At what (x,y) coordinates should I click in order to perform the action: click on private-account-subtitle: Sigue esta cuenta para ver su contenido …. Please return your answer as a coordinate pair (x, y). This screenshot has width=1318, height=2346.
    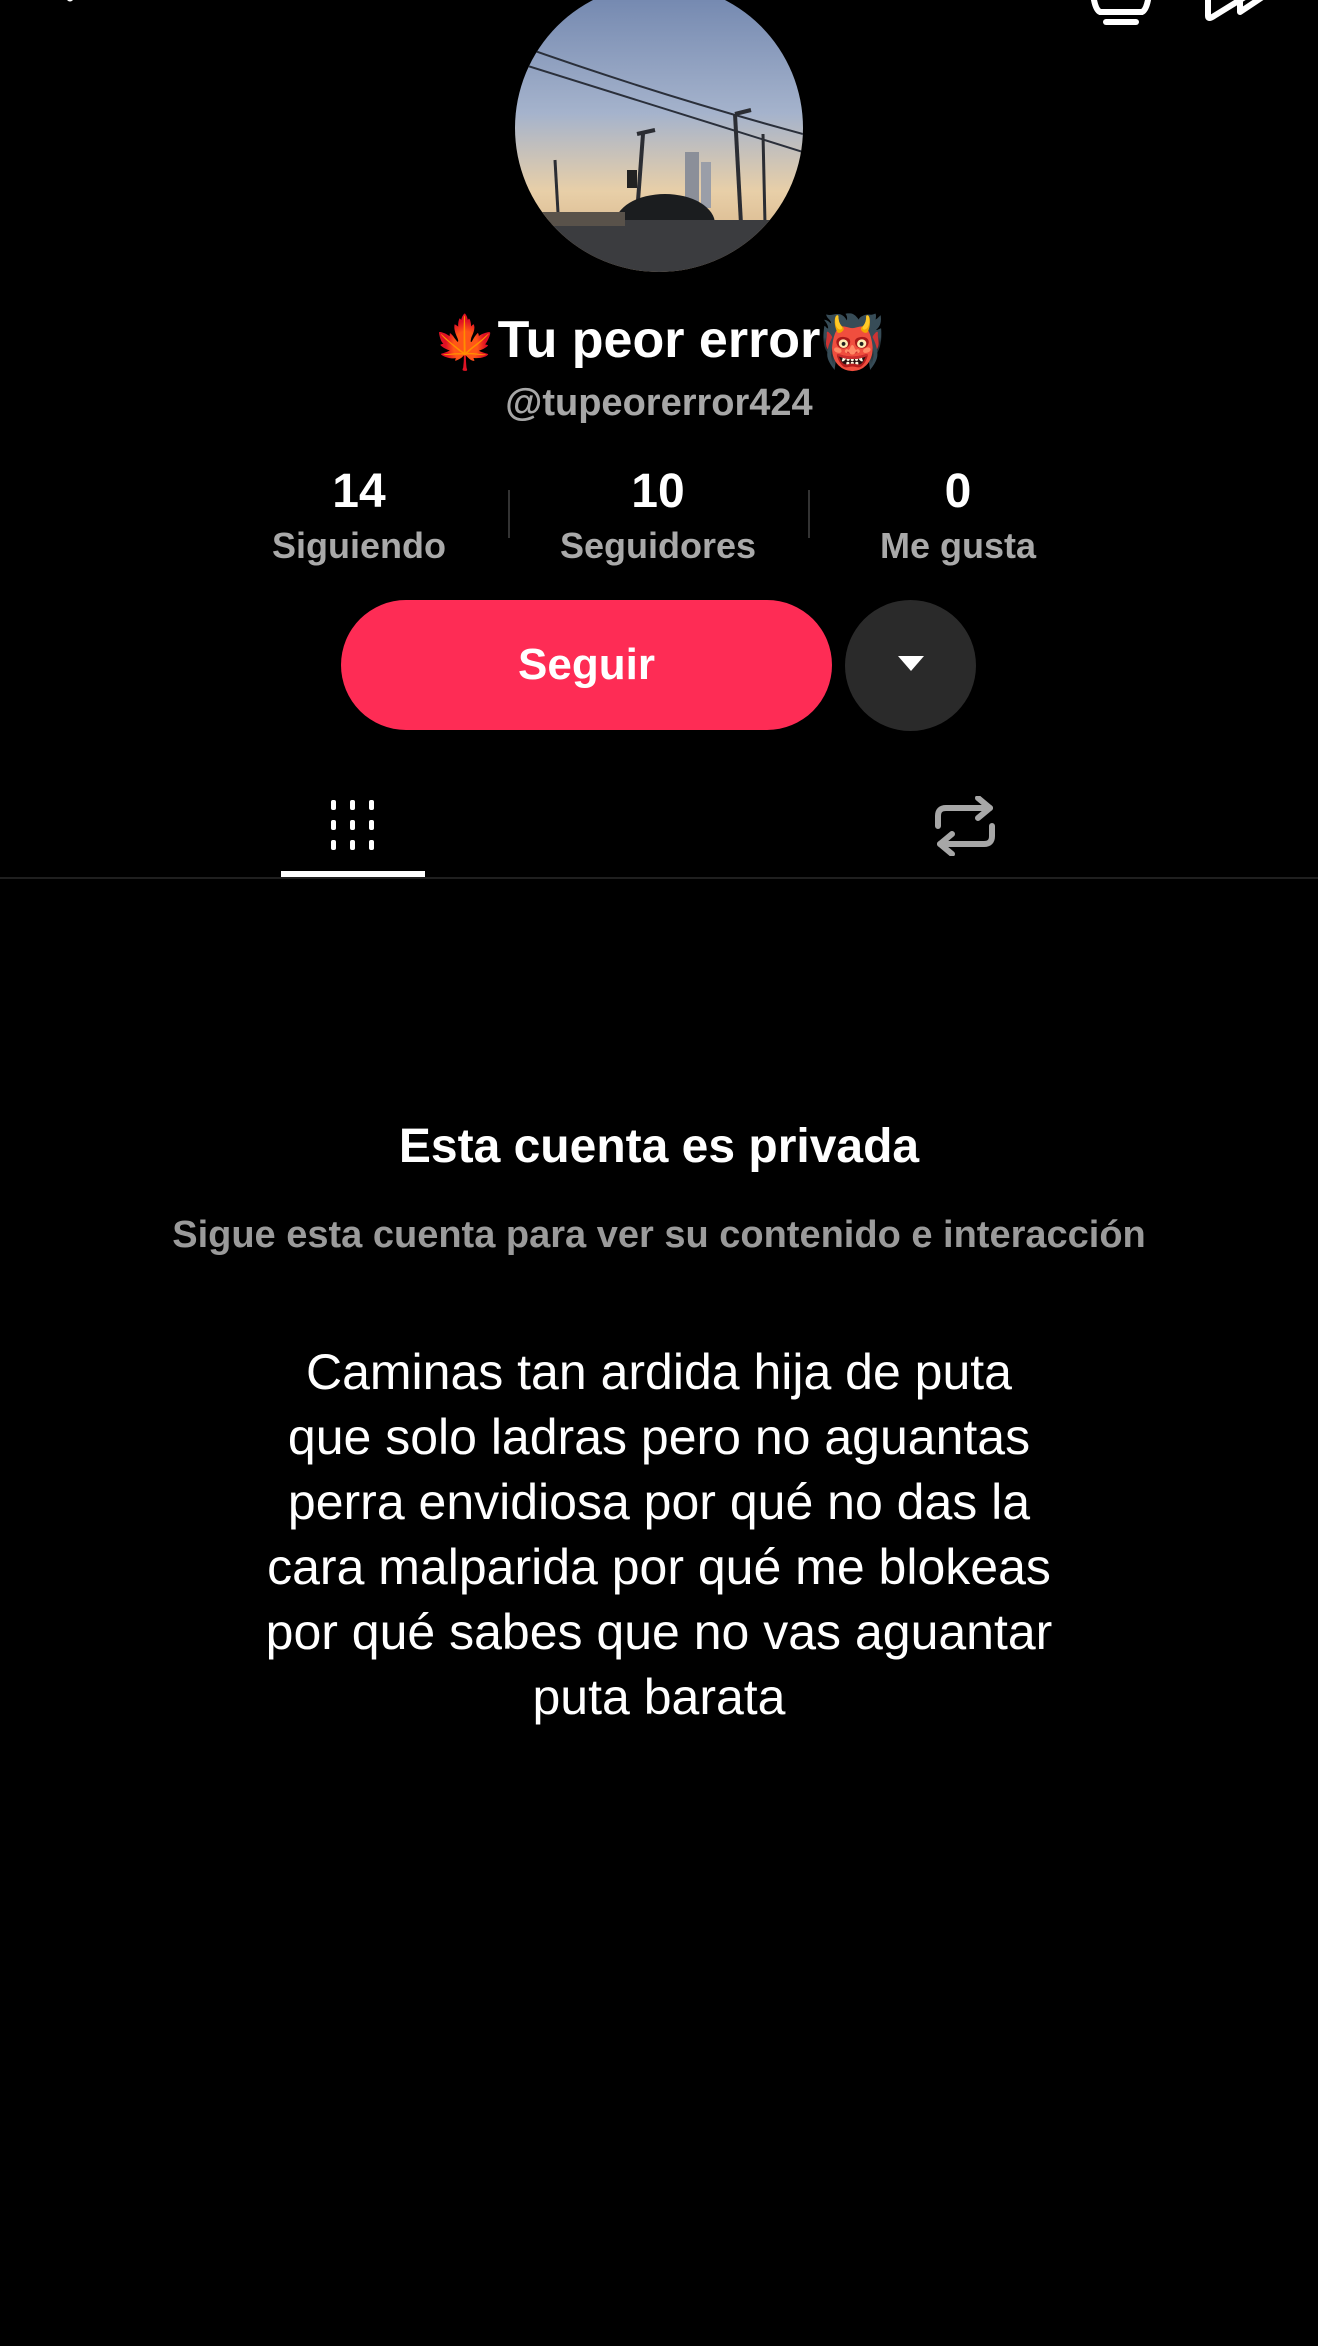
    Looking at the image, I should click on (659, 1235).